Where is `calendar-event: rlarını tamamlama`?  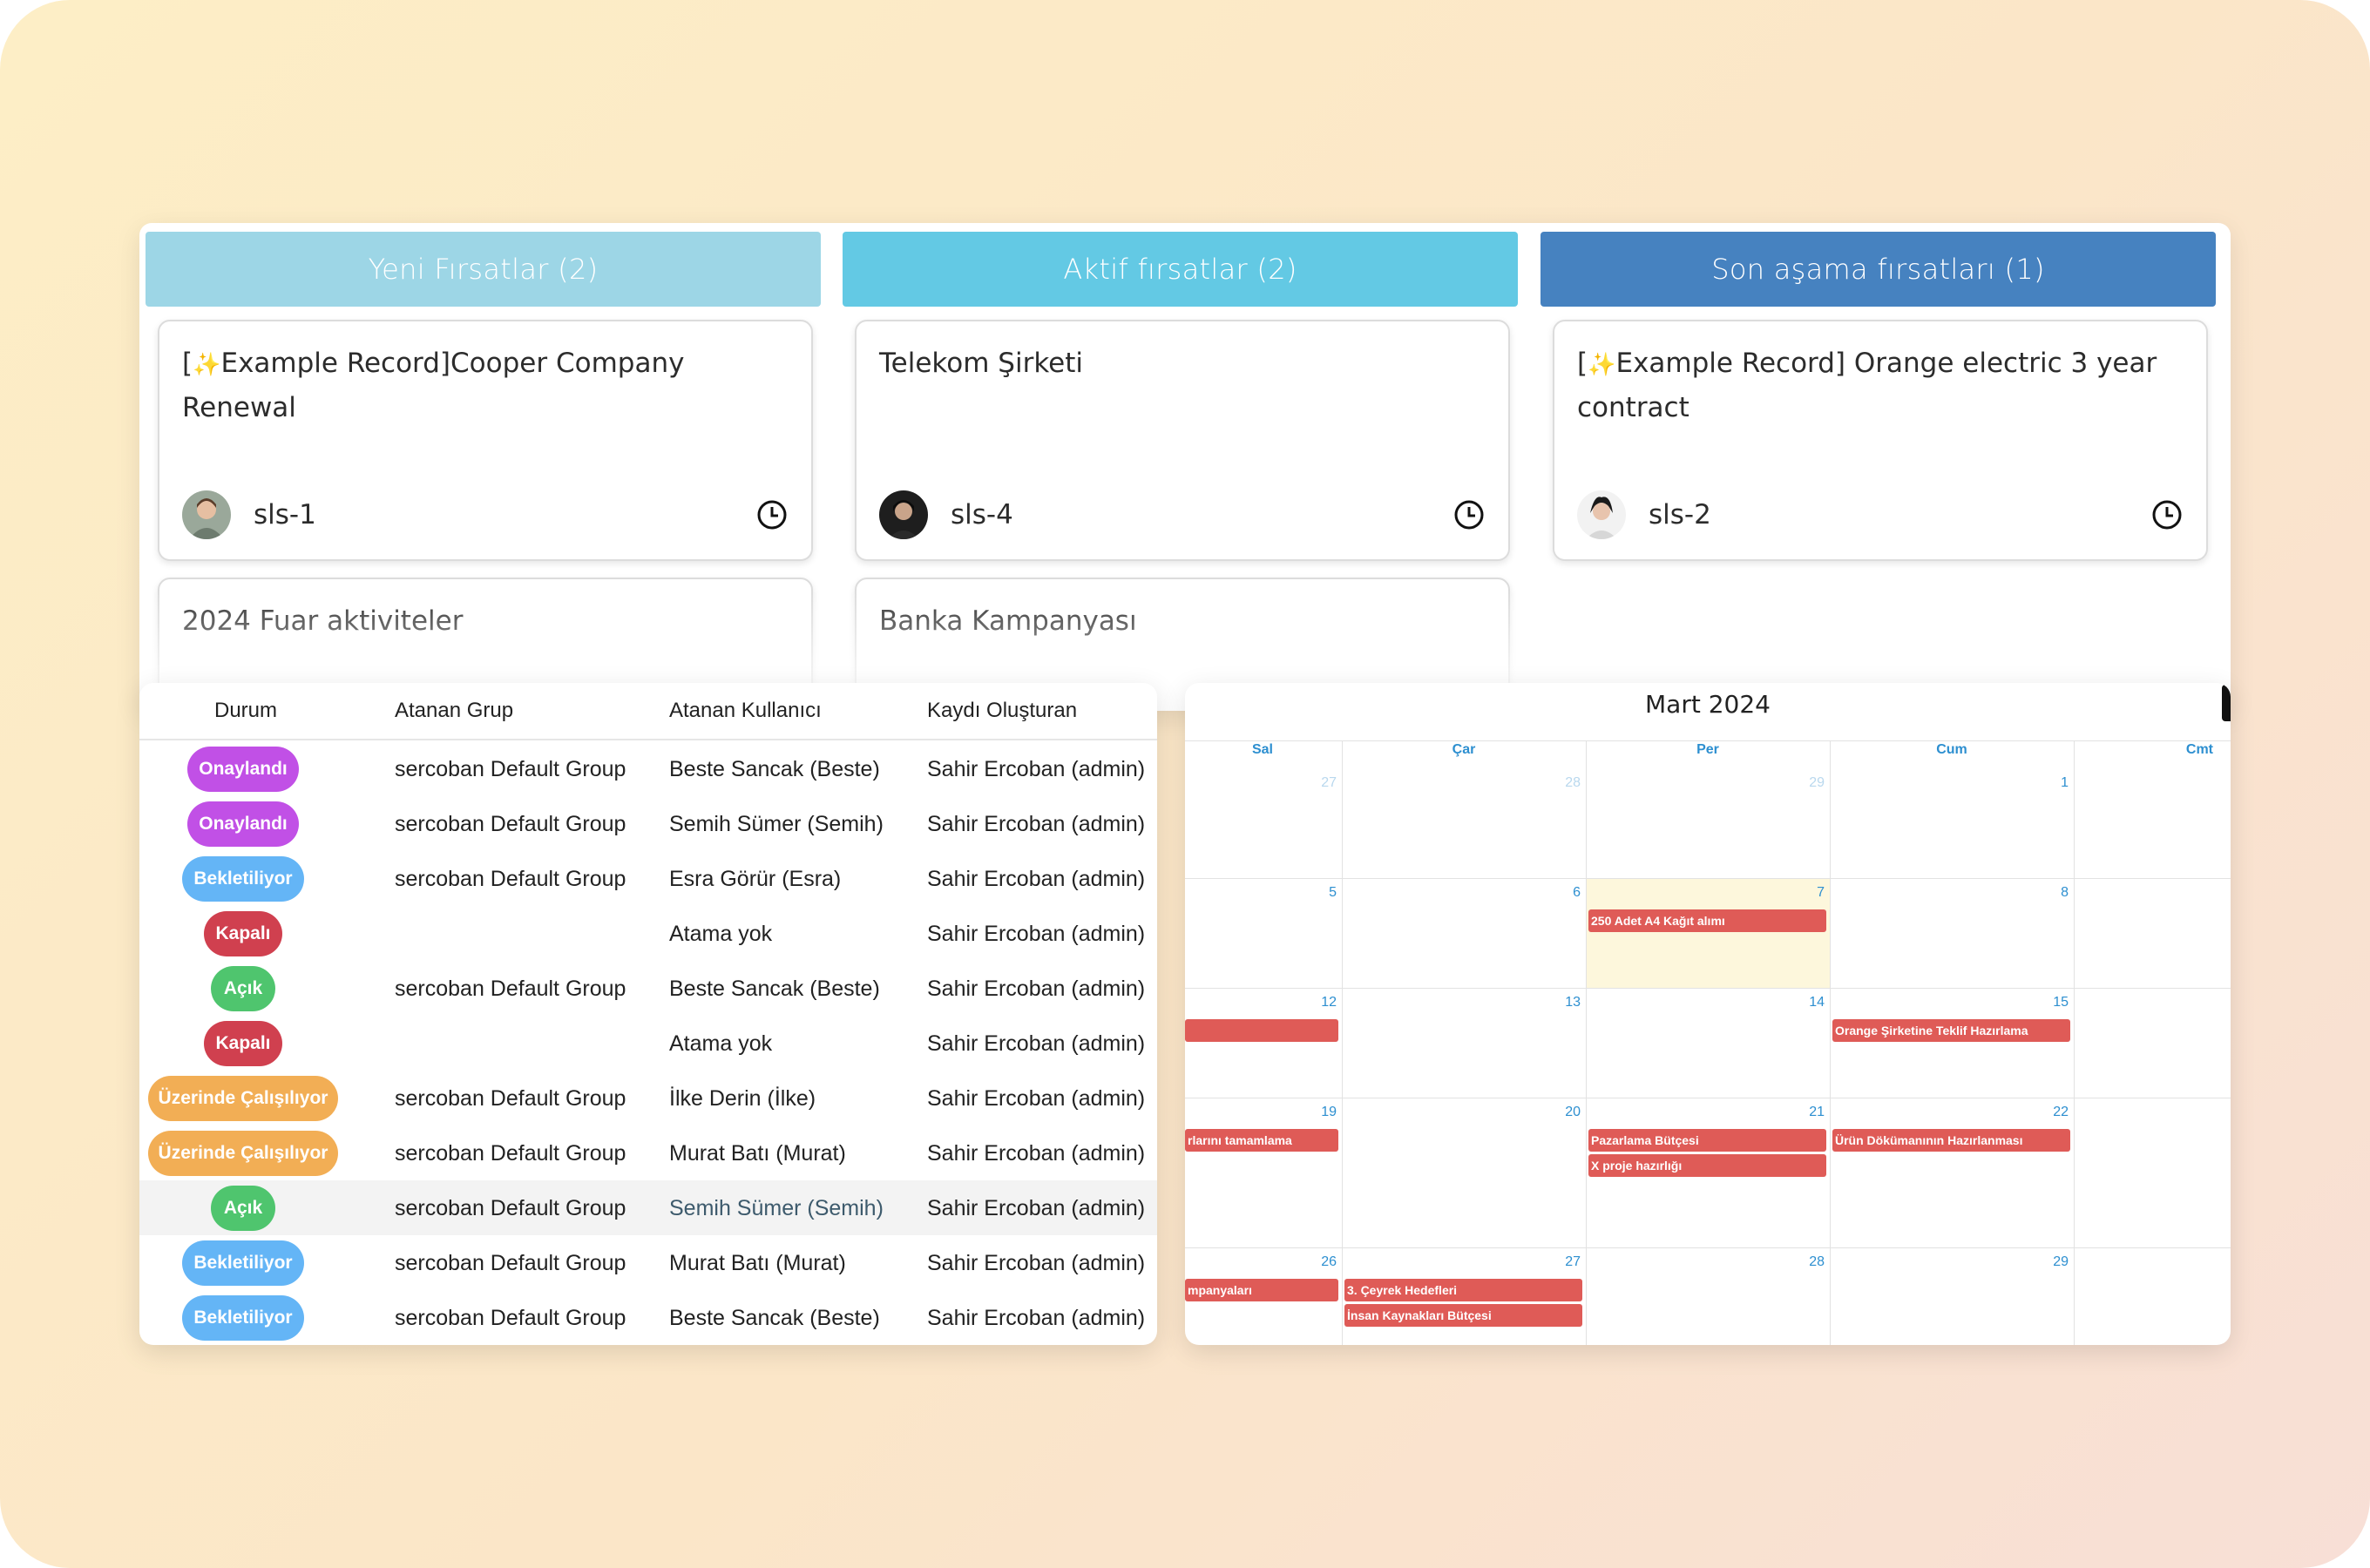
calendar-event: rlarını tamamlama is located at coordinates (1261, 1140).